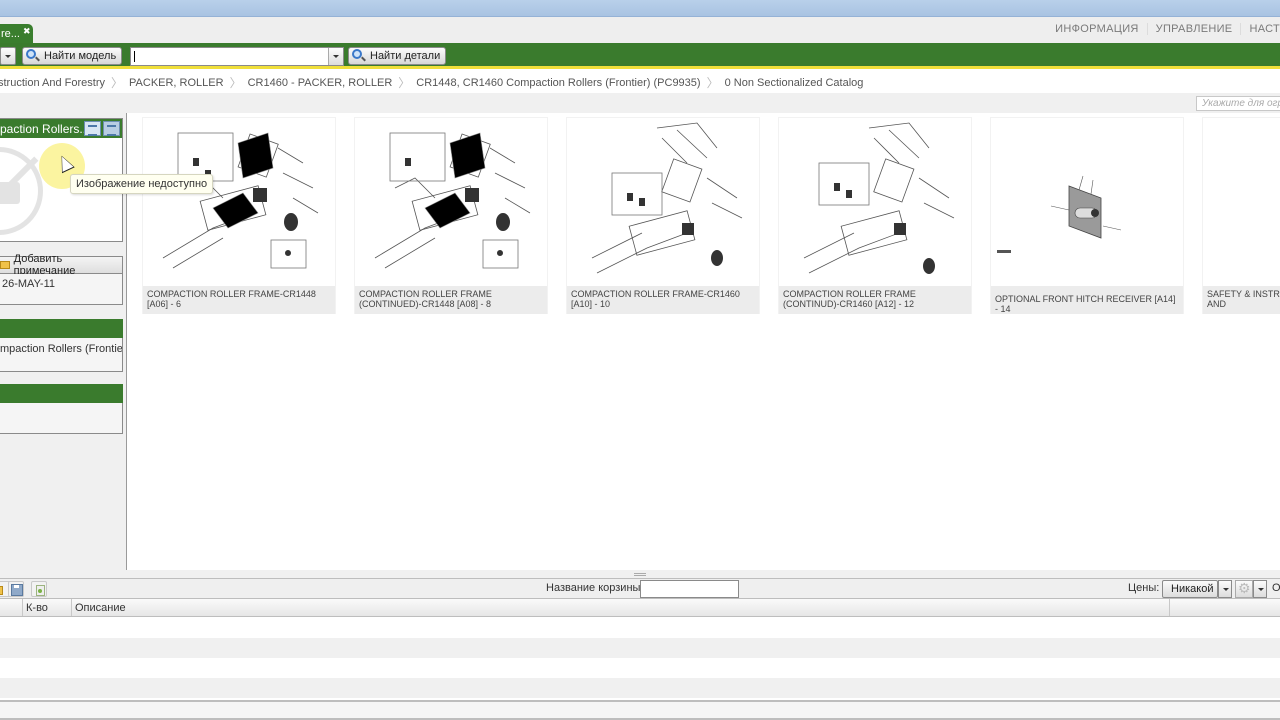 This screenshot has width=1280, height=720. I want to click on status-bar, so click(640, 710).